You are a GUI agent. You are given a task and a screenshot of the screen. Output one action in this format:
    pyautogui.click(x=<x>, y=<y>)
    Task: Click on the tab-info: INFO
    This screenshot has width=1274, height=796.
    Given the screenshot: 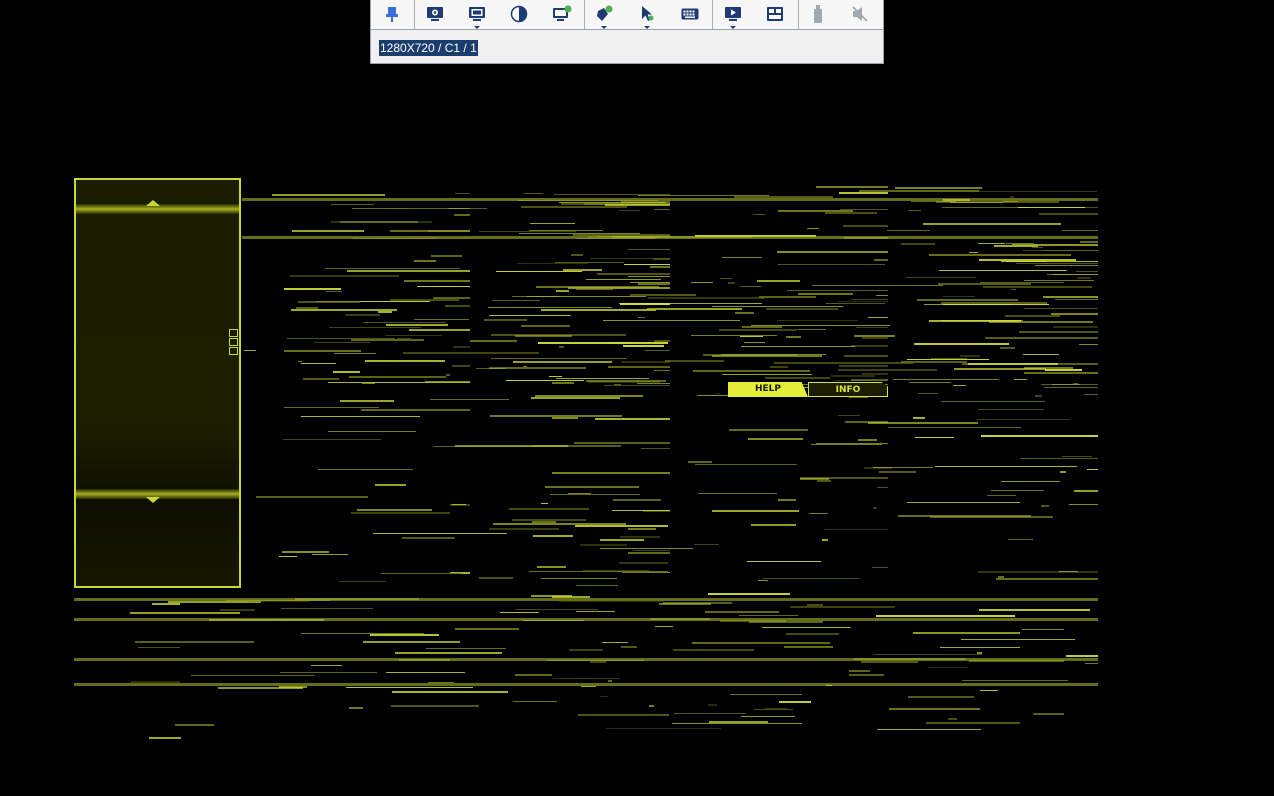 What is the action you would take?
    pyautogui.click(x=848, y=389)
    